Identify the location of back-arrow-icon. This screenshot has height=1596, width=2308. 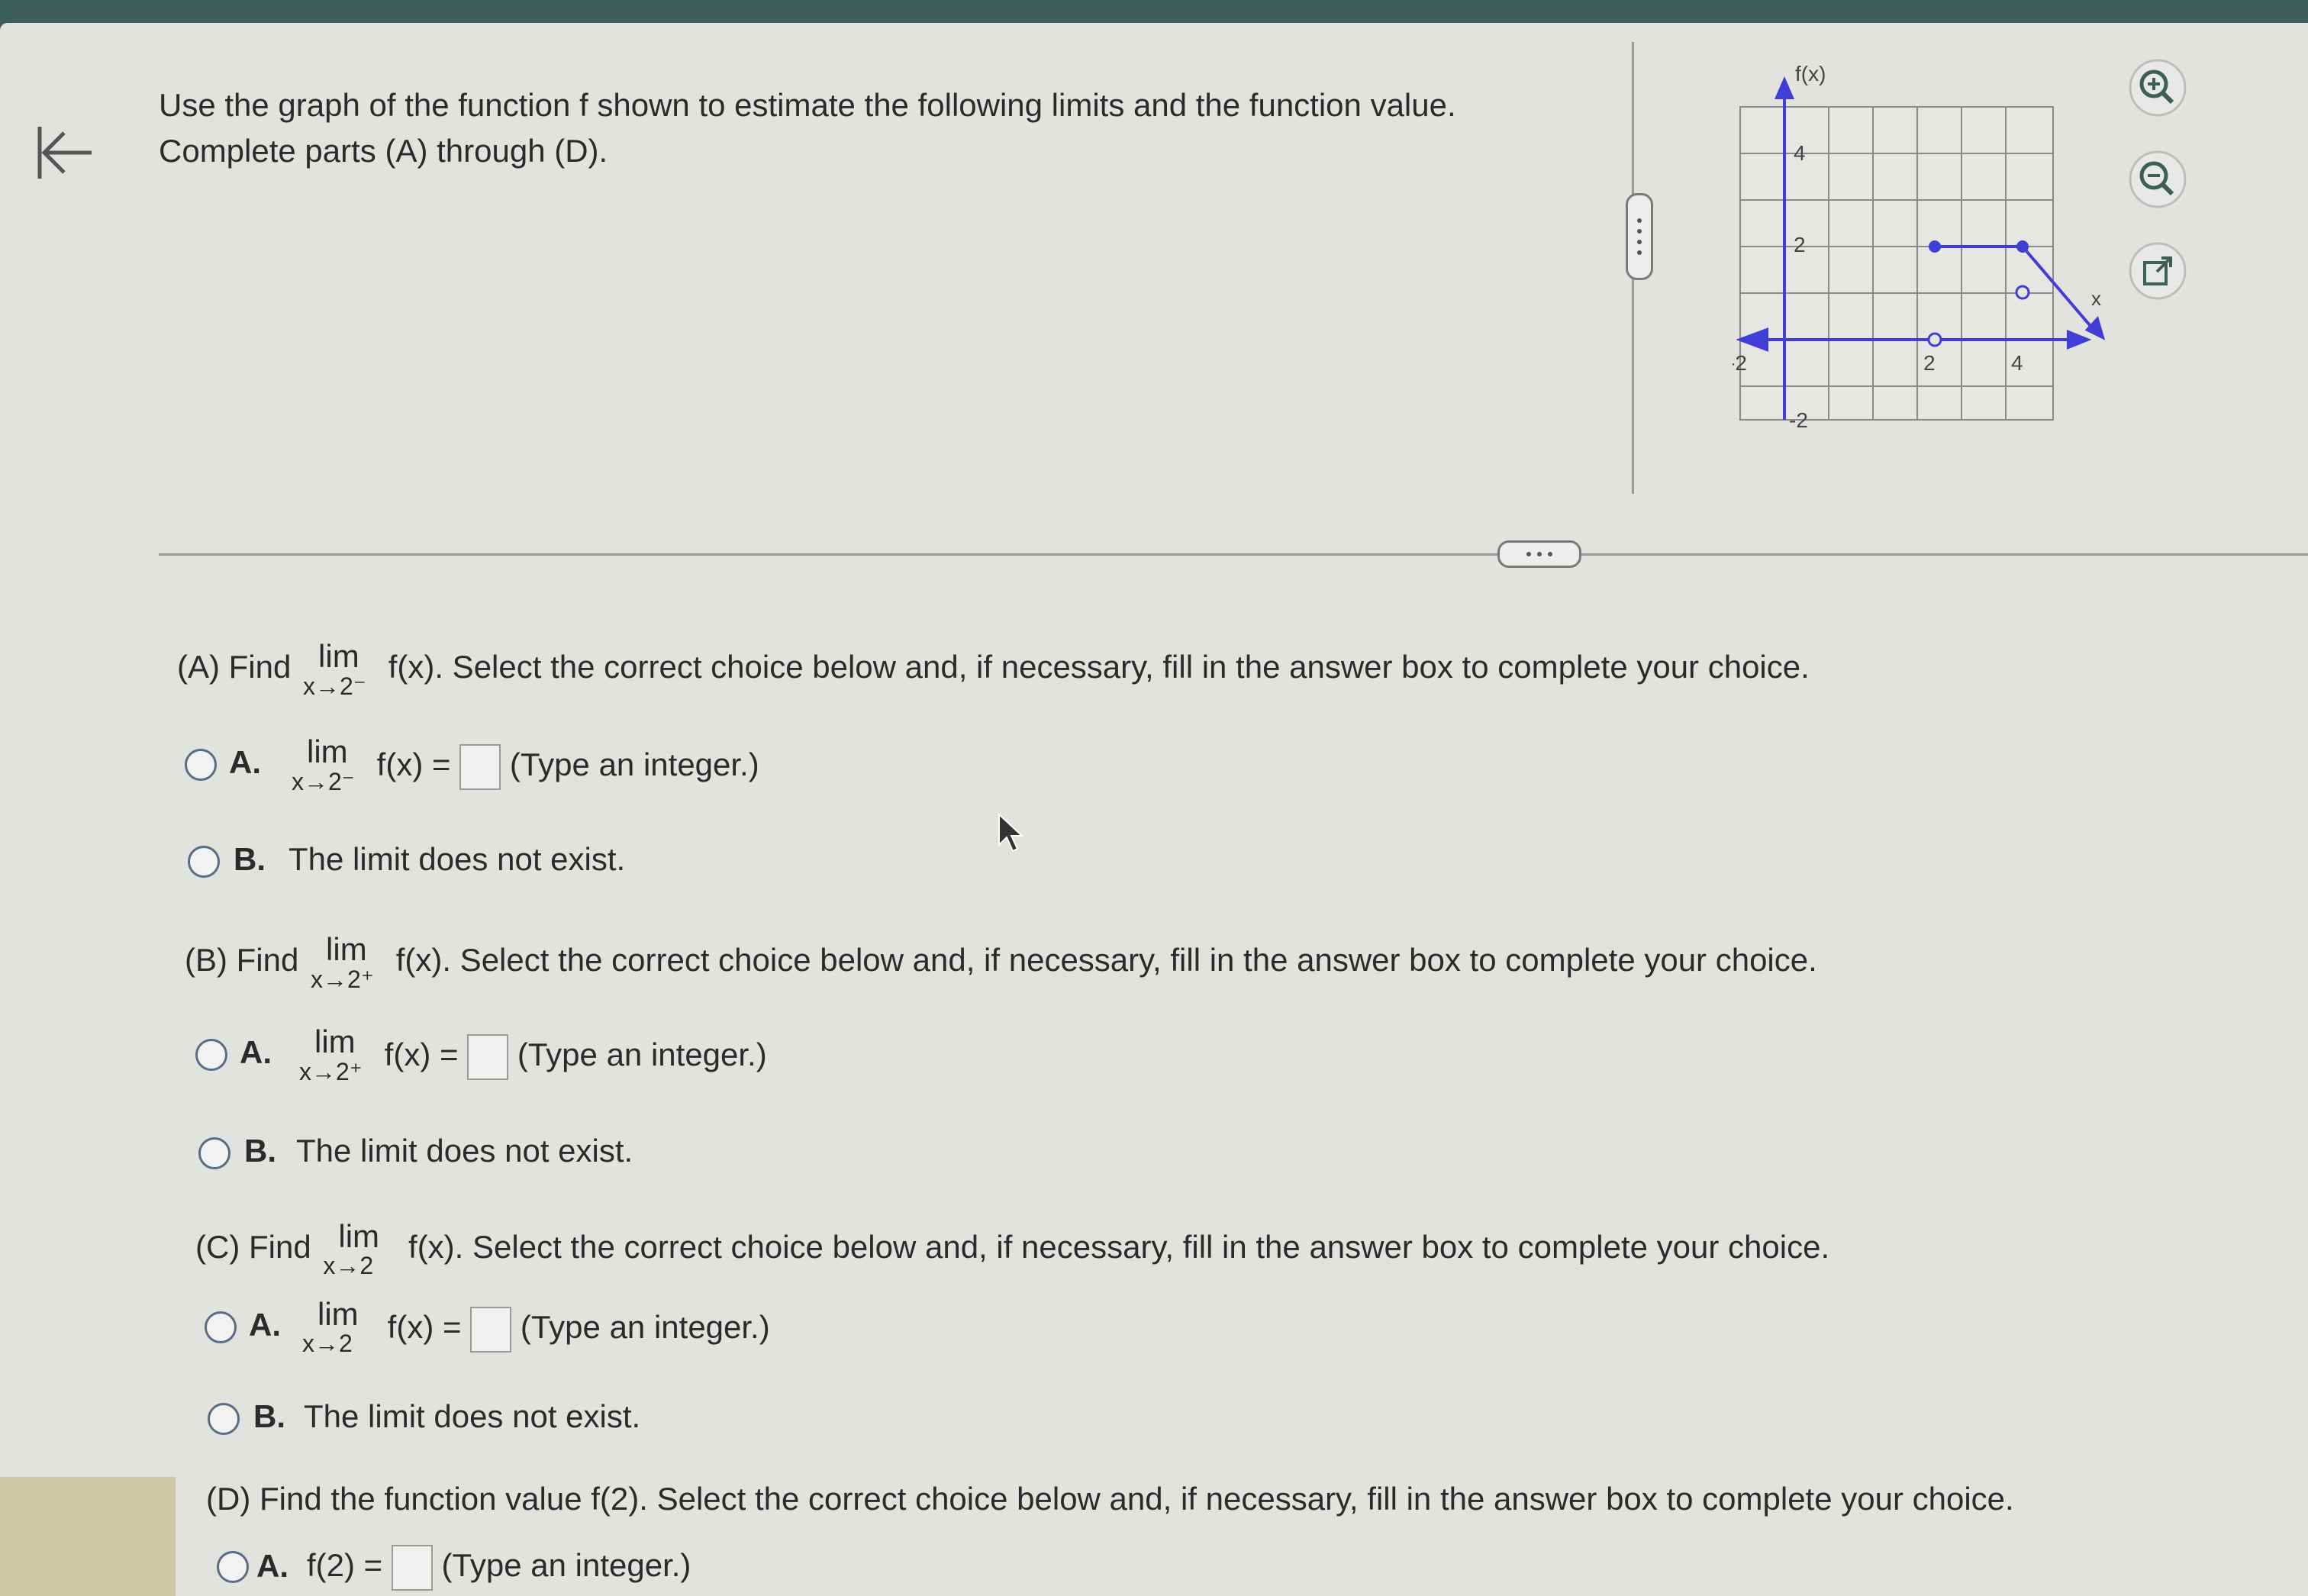
(64, 153).